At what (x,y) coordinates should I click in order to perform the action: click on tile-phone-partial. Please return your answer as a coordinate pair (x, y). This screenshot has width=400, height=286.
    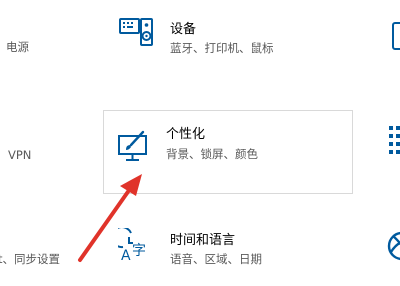
    Looking at the image, I should click on (390, 45).